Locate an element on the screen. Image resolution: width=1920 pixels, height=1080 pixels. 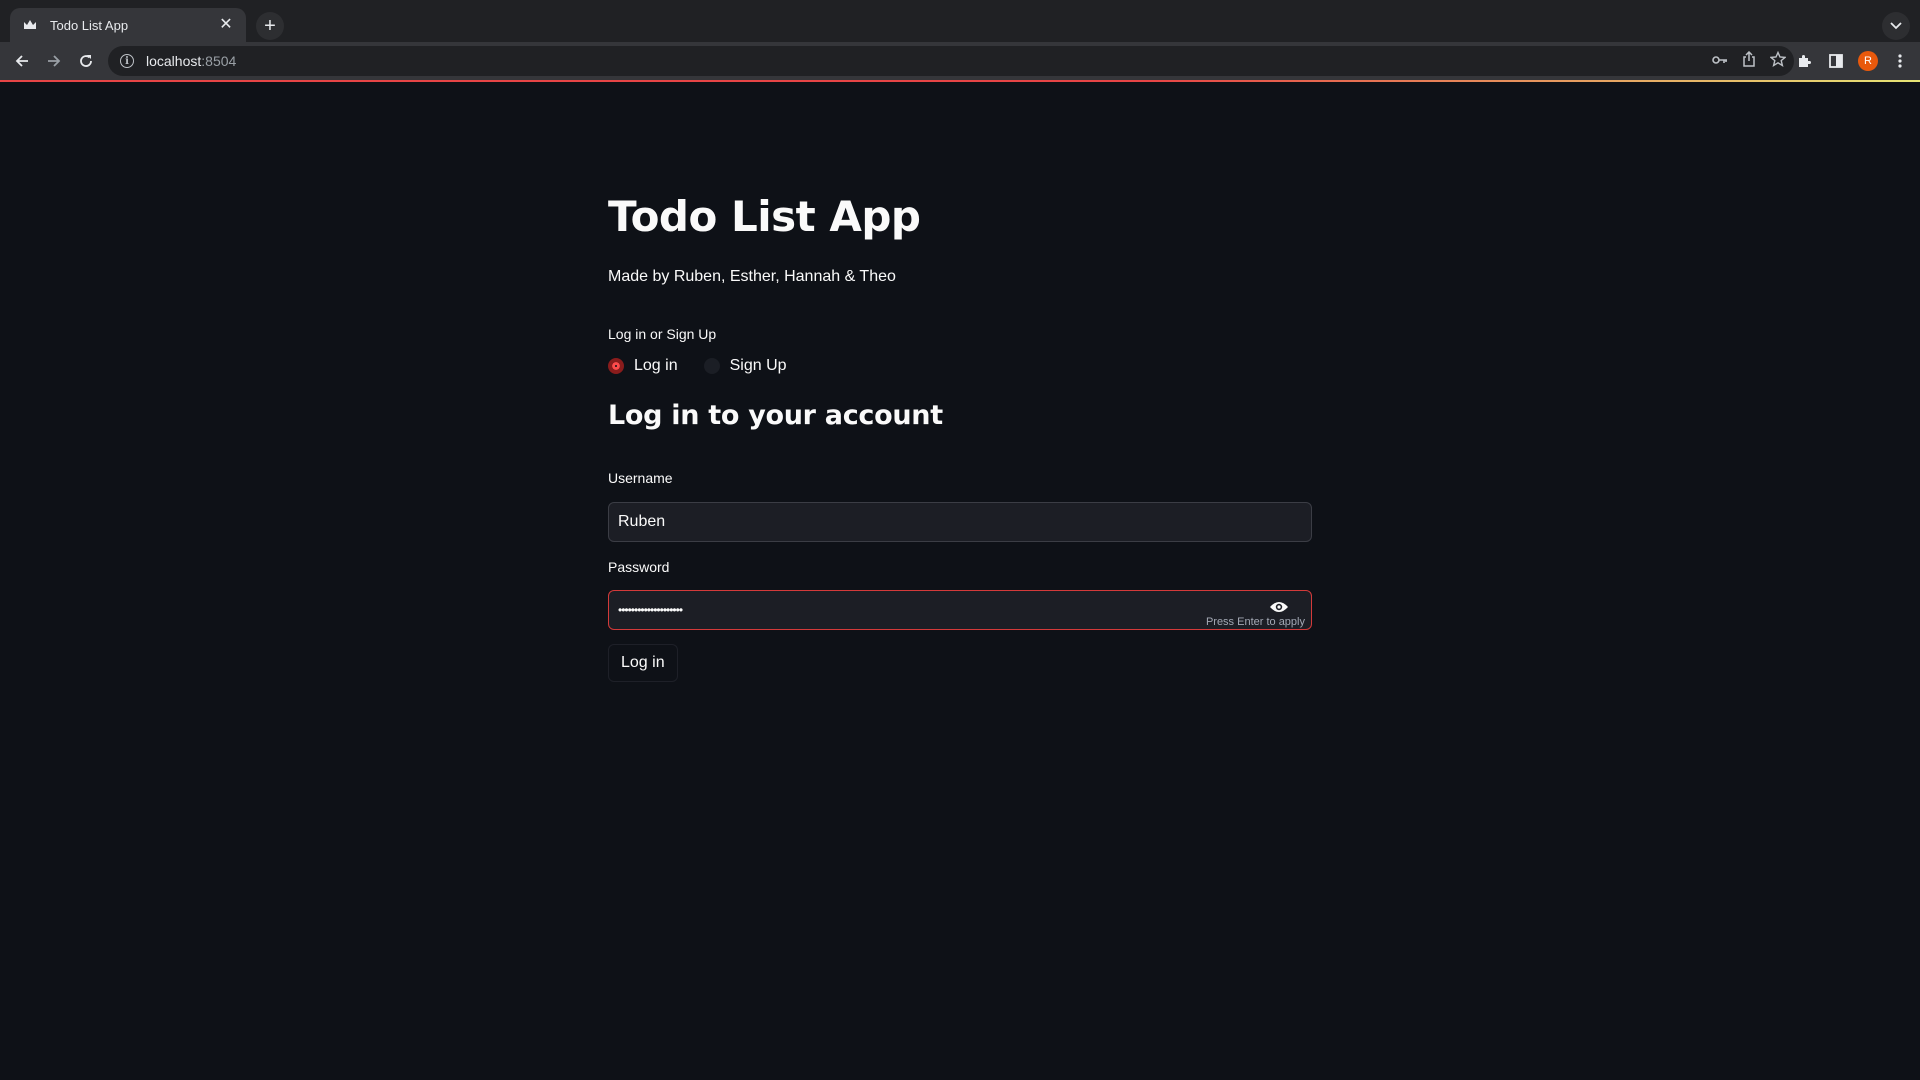
url-host: localhost is located at coordinates (174, 61).